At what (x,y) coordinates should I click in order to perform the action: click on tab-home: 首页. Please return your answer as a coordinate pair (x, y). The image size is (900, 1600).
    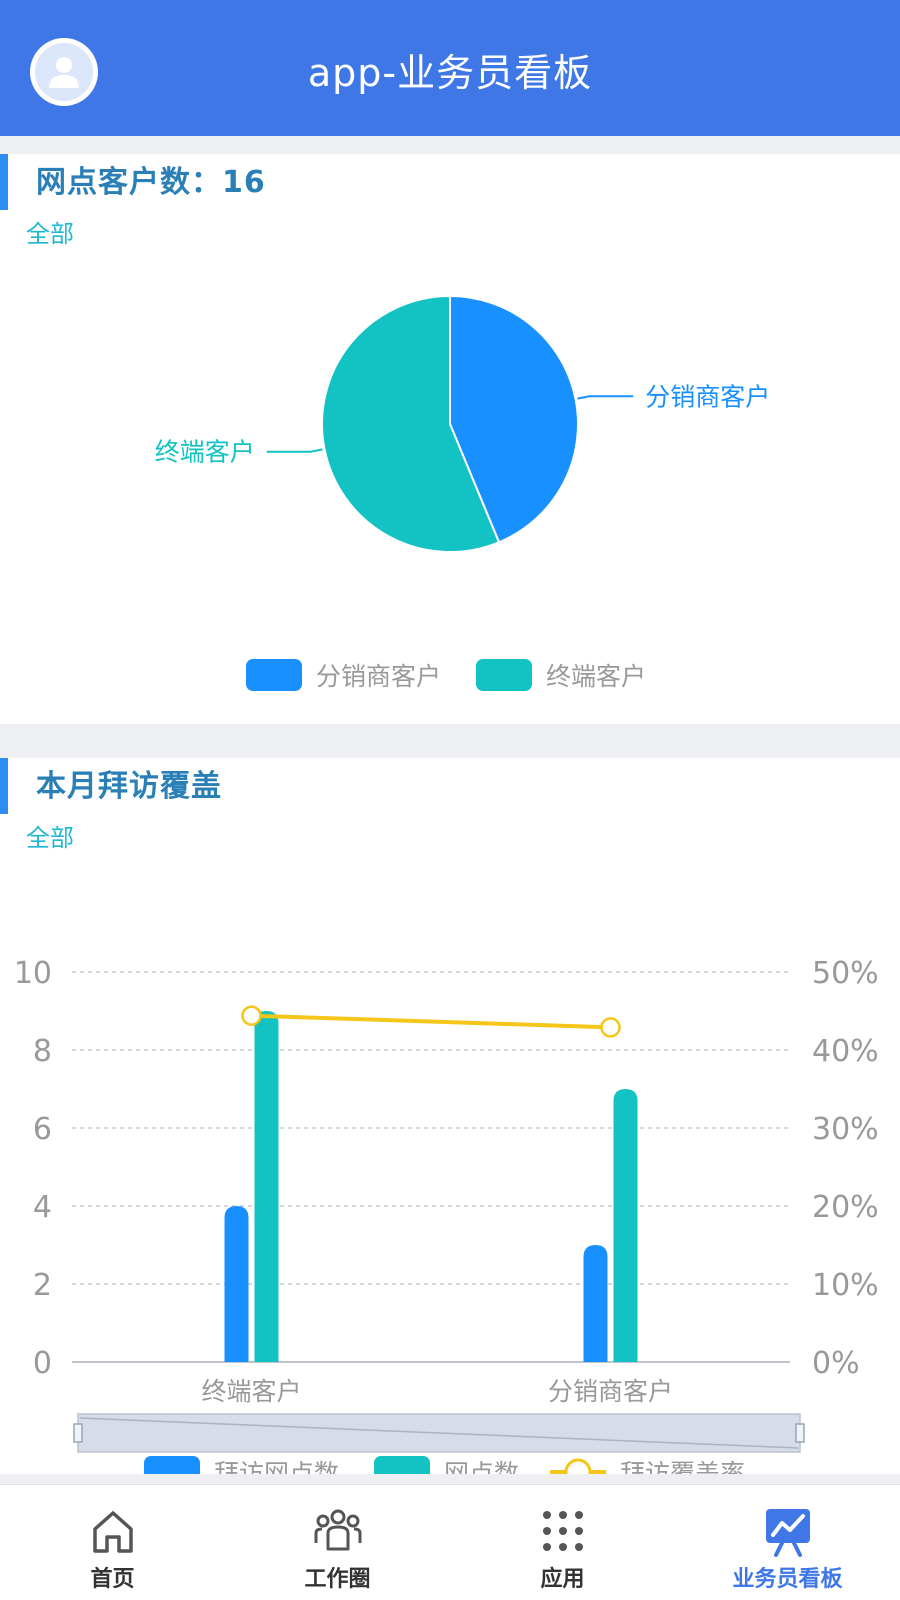
    Looking at the image, I should click on (112, 1542).